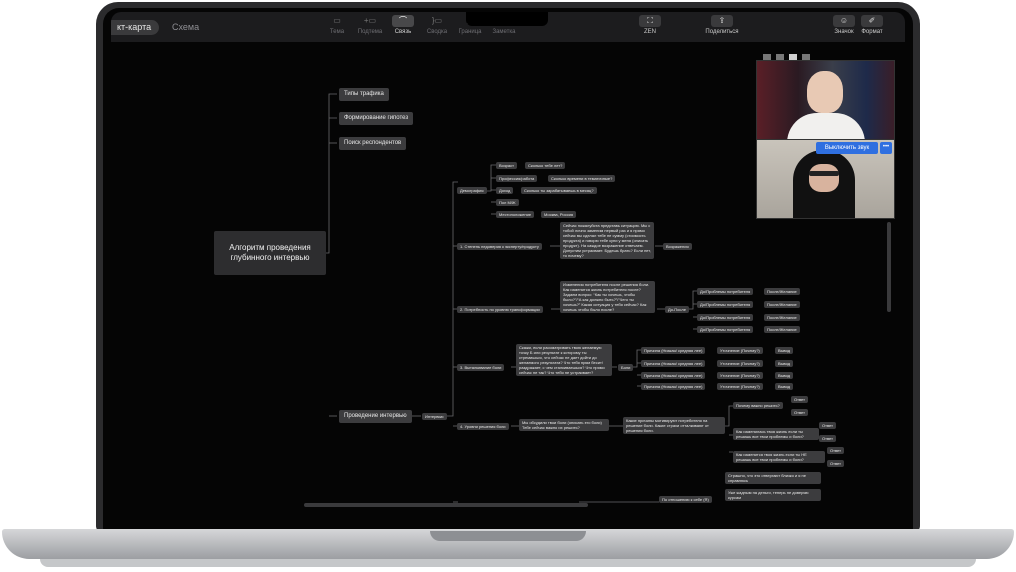  Describe the element at coordinates (886, 148) in the screenshot. I see `more-options-button: •••` at that location.